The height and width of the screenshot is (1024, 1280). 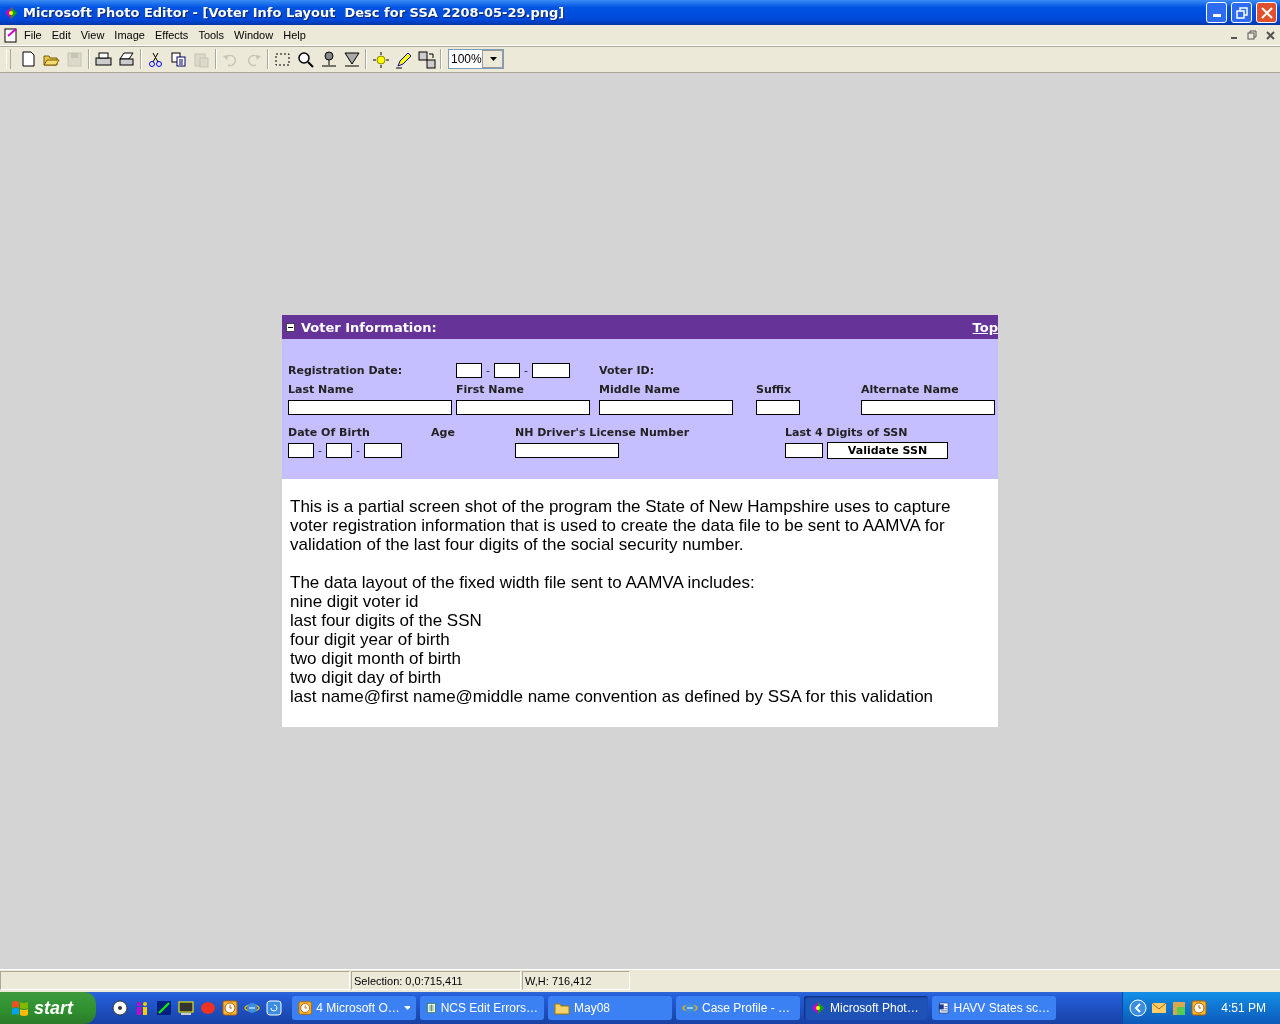 What do you see at coordinates (376, 658) in the screenshot?
I see `description-line: two digit month of birth` at bounding box center [376, 658].